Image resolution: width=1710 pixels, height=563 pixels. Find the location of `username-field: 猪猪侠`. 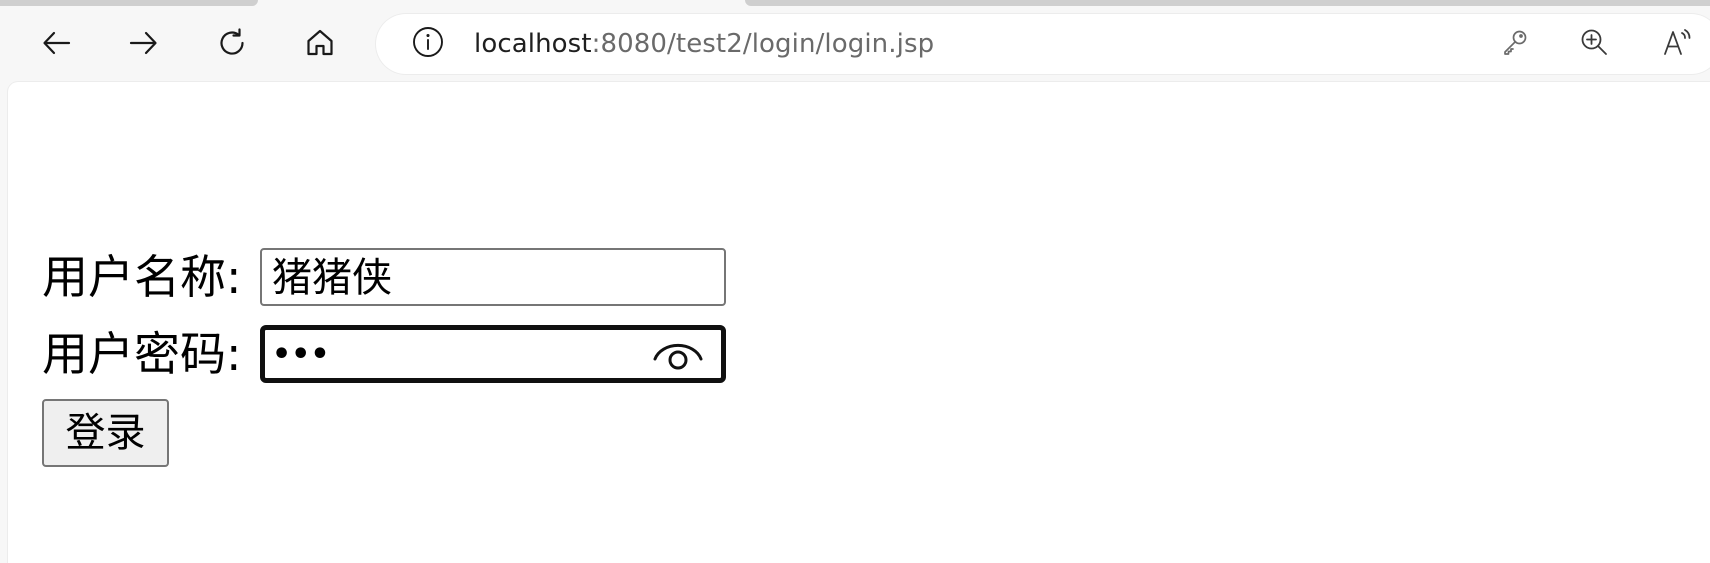

username-field: 猪猪侠 is located at coordinates (493, 277).